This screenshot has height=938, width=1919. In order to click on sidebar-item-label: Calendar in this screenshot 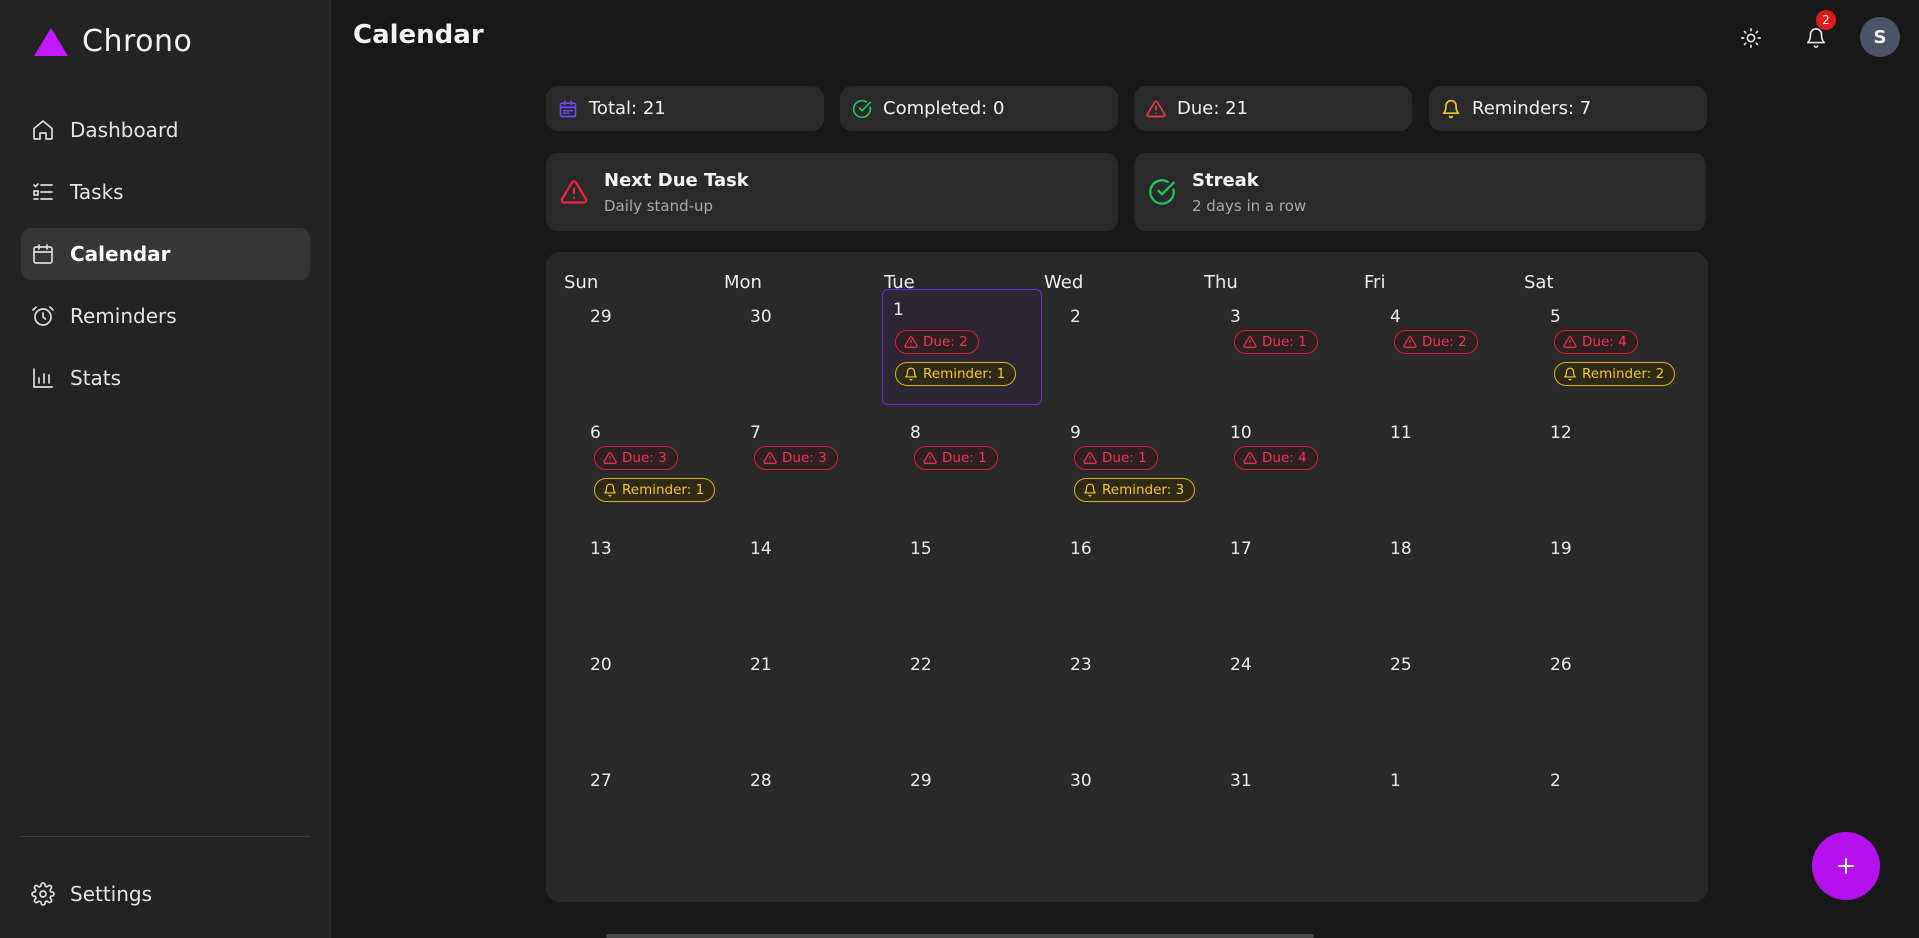, I will do `click(120, 254)`.